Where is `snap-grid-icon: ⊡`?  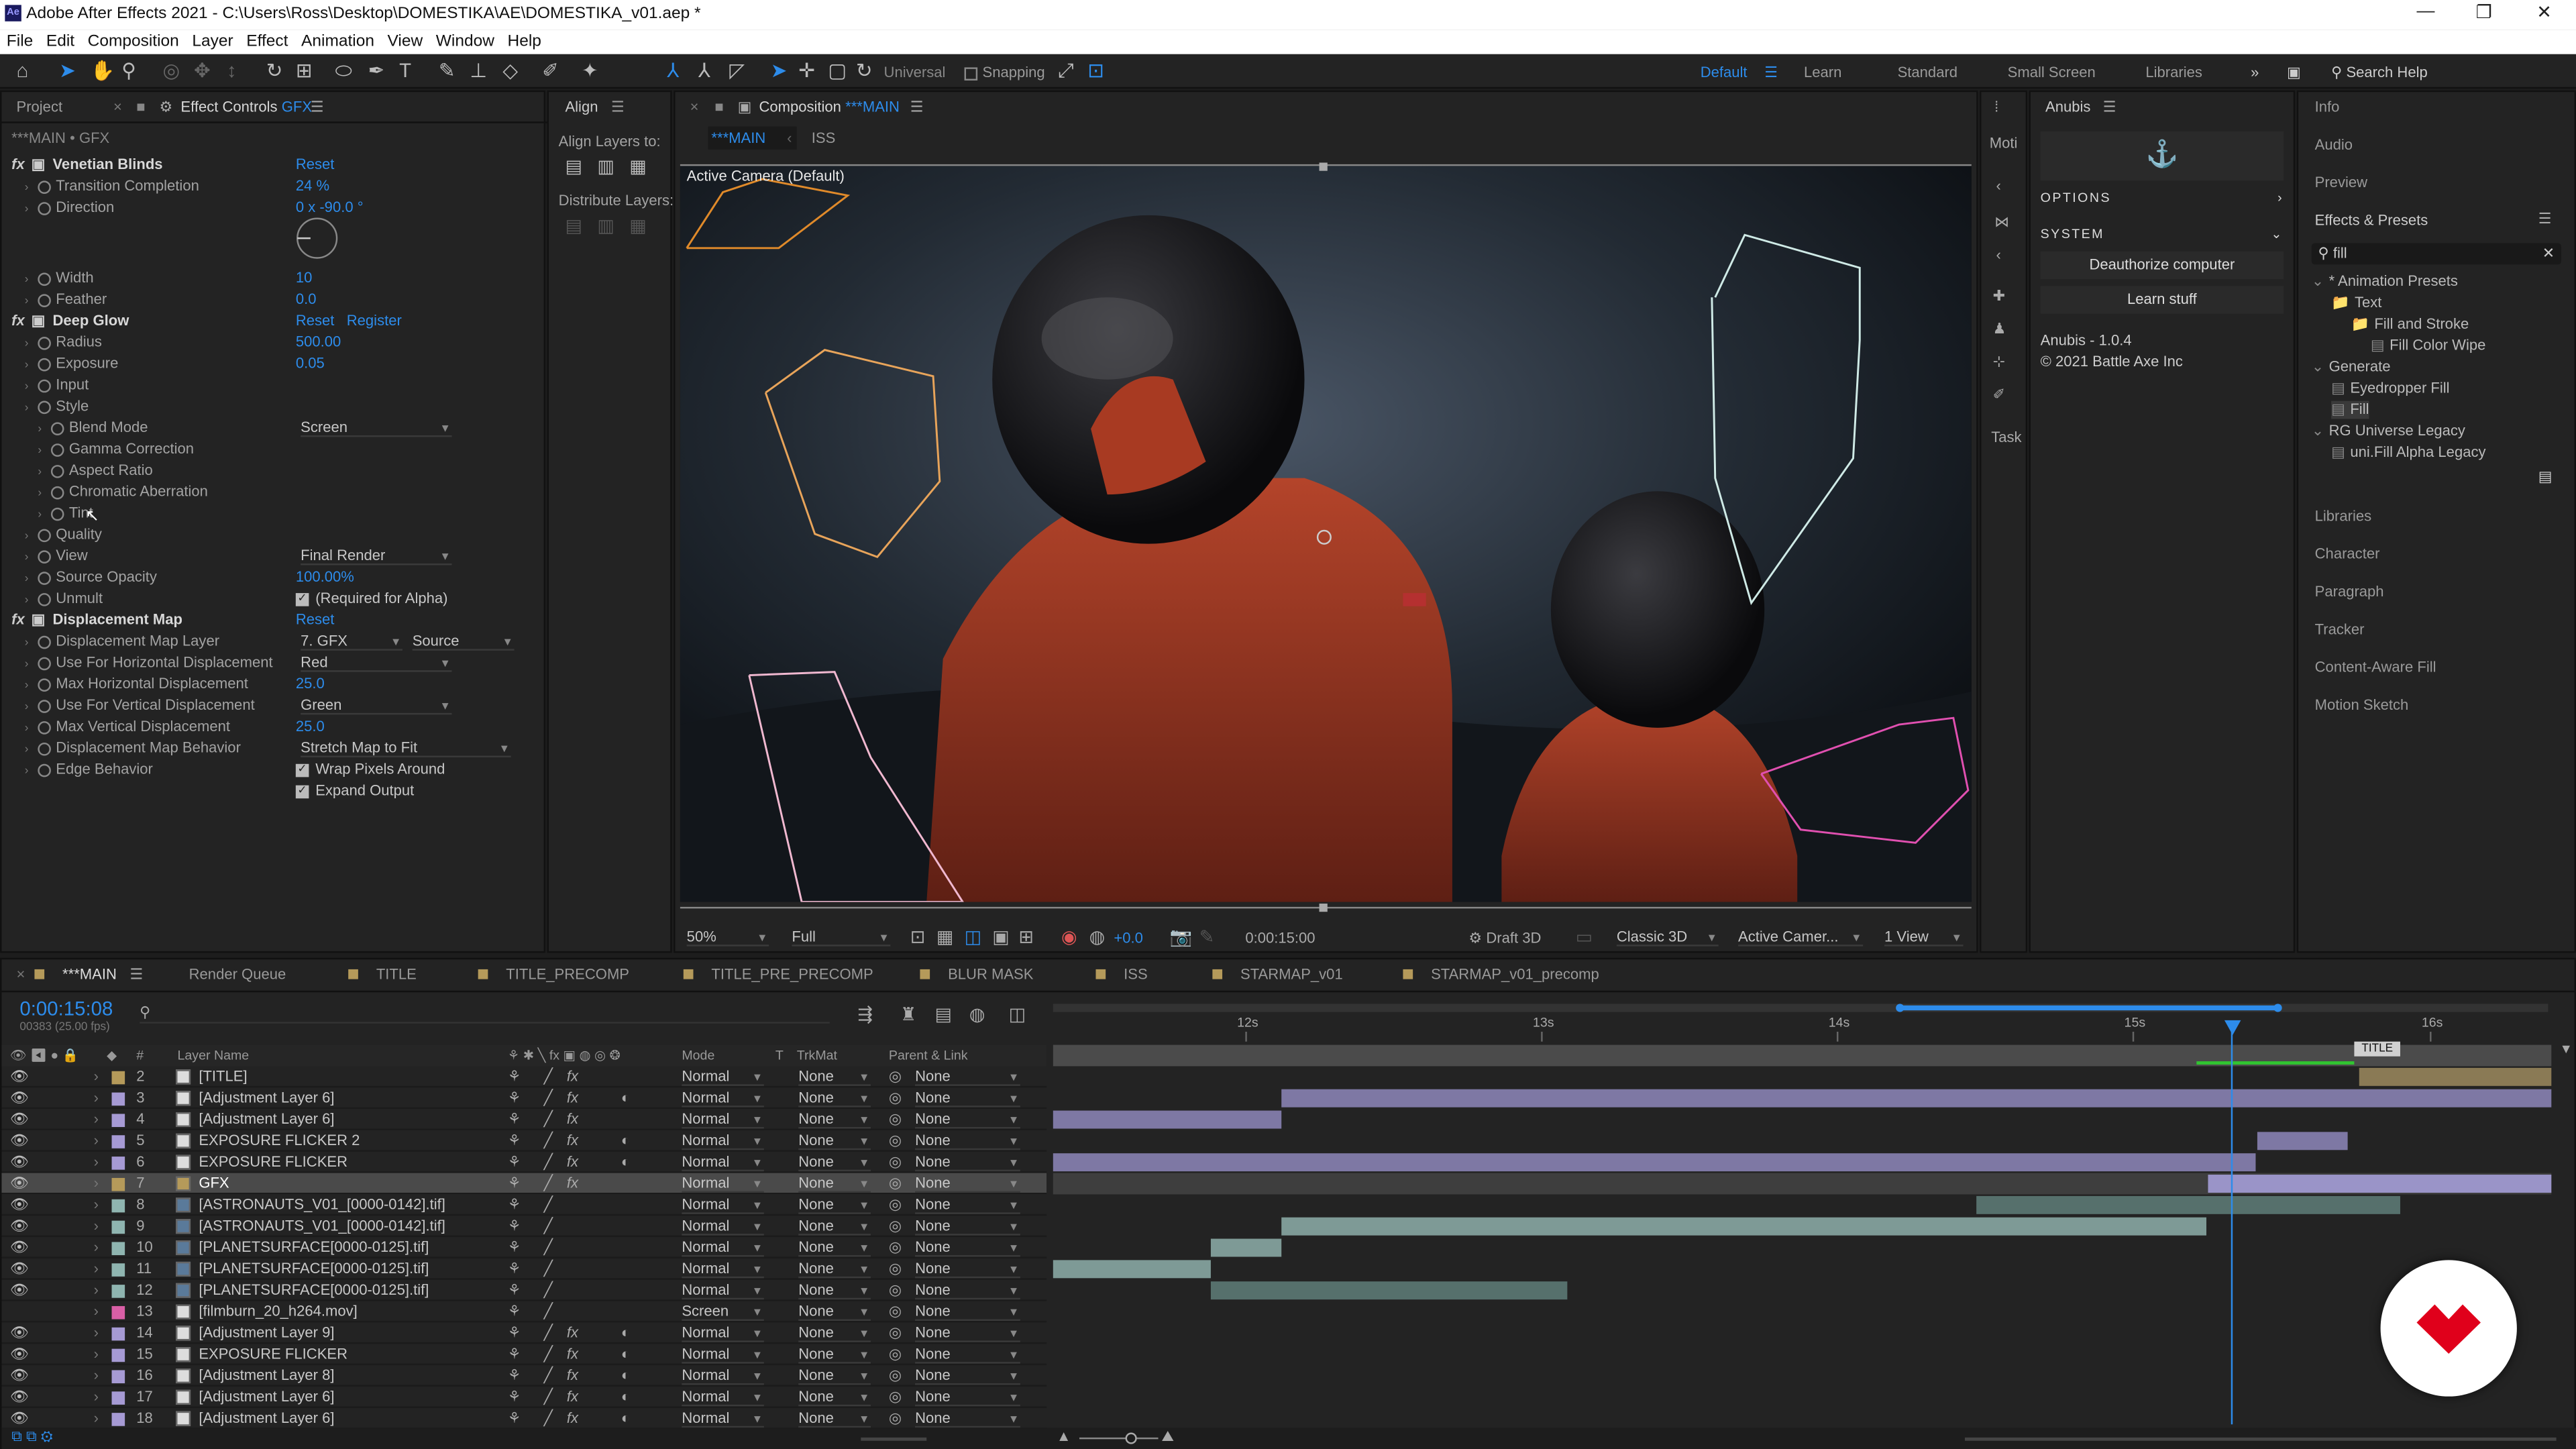
snap-grid-icon: ⊡ is located at coordinates (1095, 70).